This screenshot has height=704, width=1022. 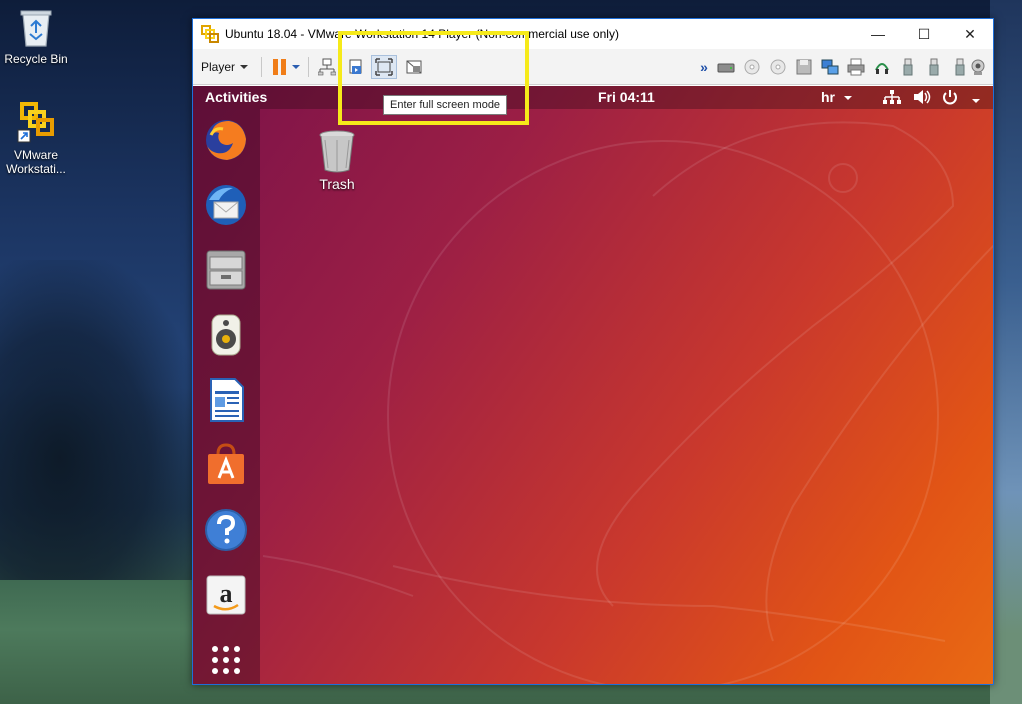 I want to click on device-printer, so click(x=856, y=67).